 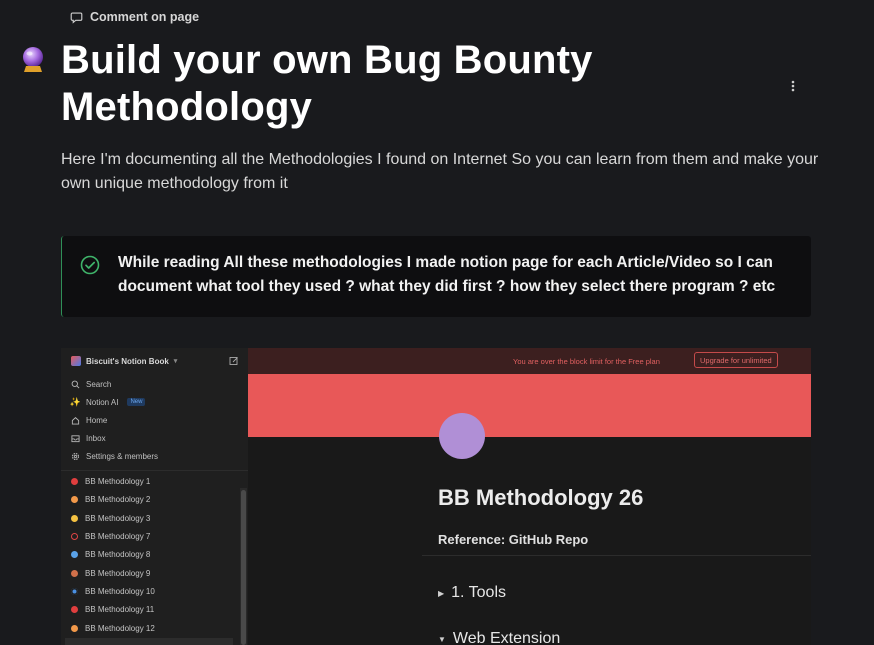 What do you see at coordinates (76, 17) in the screenshot?
I see `comment-icon` at bounding box center [76, 17].